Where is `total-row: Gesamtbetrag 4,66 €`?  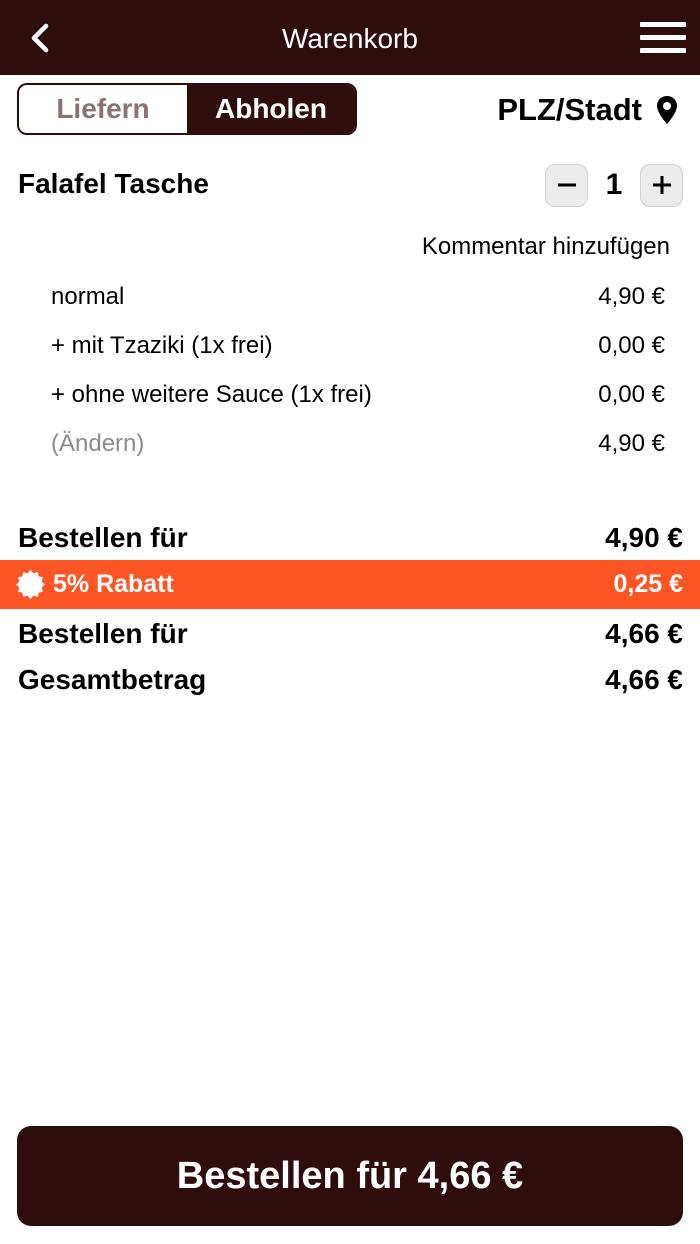
total-row: Gesamtbetrag 4,66 € is located at coordinates (350, 680).